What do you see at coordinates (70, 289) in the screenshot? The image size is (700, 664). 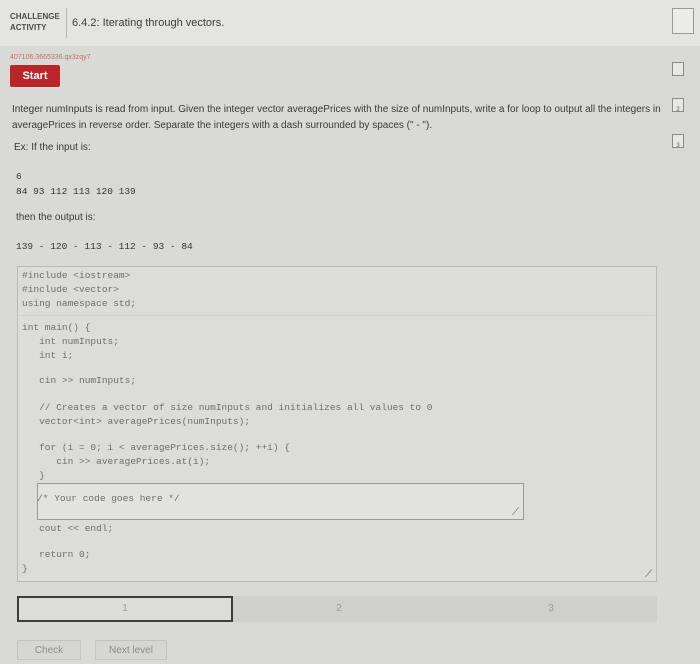 I see `code-line: #include <vector>` at bounding box center [70, 289].